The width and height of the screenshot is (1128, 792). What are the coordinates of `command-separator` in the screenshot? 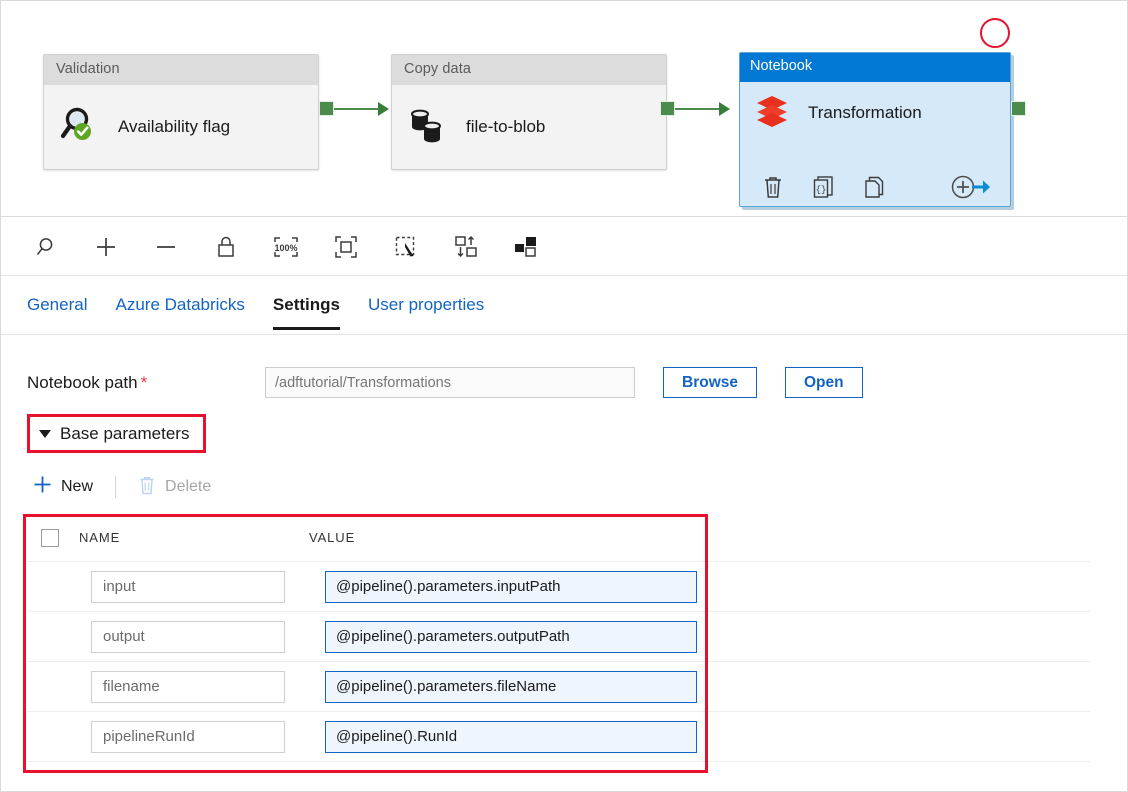 It's located at (116, 487).